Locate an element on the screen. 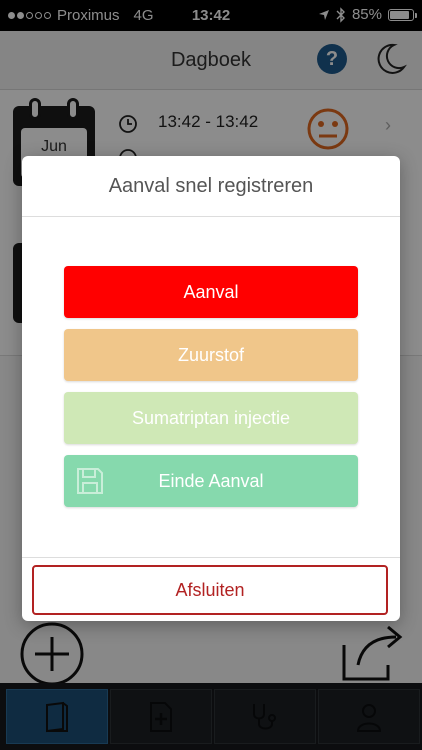  attack-button-label: Aanval is located at coordinates (211, 292).